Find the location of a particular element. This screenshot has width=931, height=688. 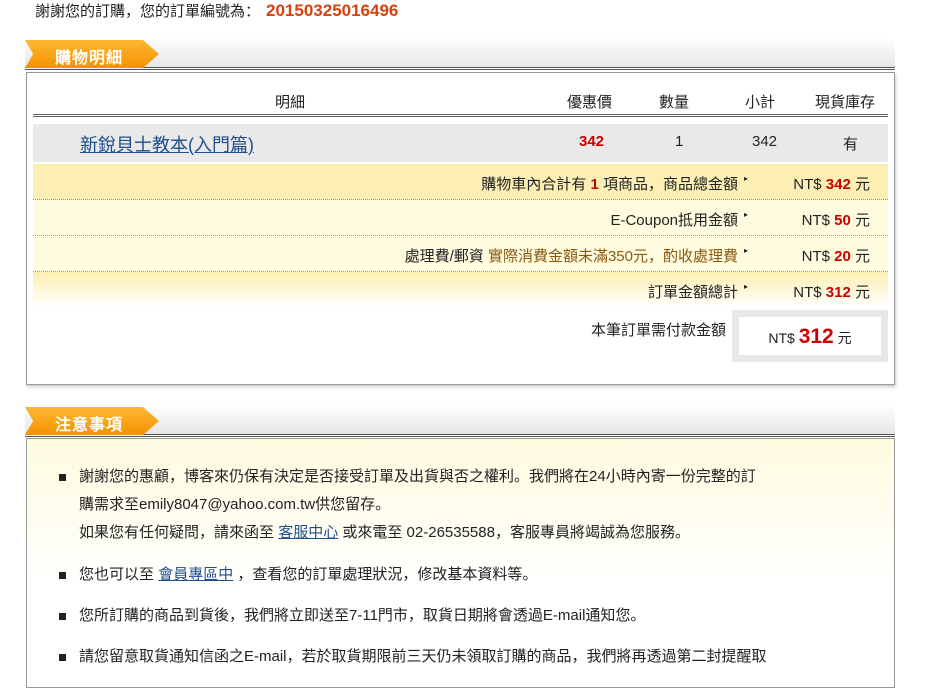

note-text: 如果您有任何疑問，請來函至 is located at coordinates (177, 532).